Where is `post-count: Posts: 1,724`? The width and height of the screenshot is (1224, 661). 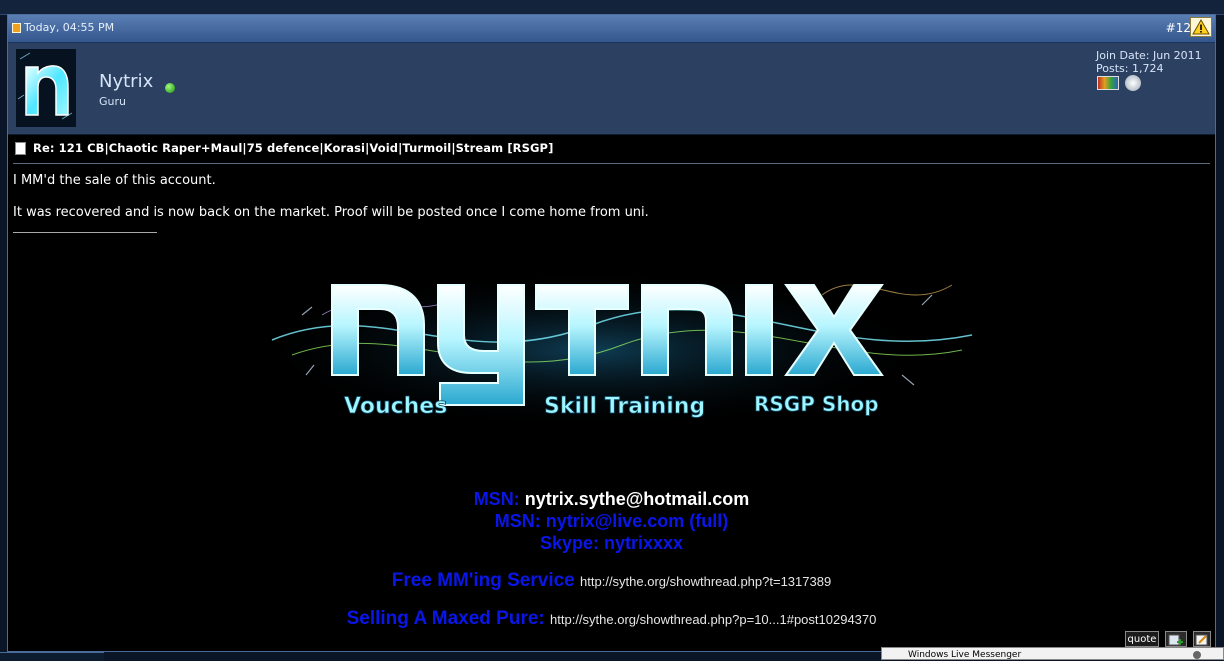 post-count: Posts: 1,724 is located at coordinates (1130, 68).